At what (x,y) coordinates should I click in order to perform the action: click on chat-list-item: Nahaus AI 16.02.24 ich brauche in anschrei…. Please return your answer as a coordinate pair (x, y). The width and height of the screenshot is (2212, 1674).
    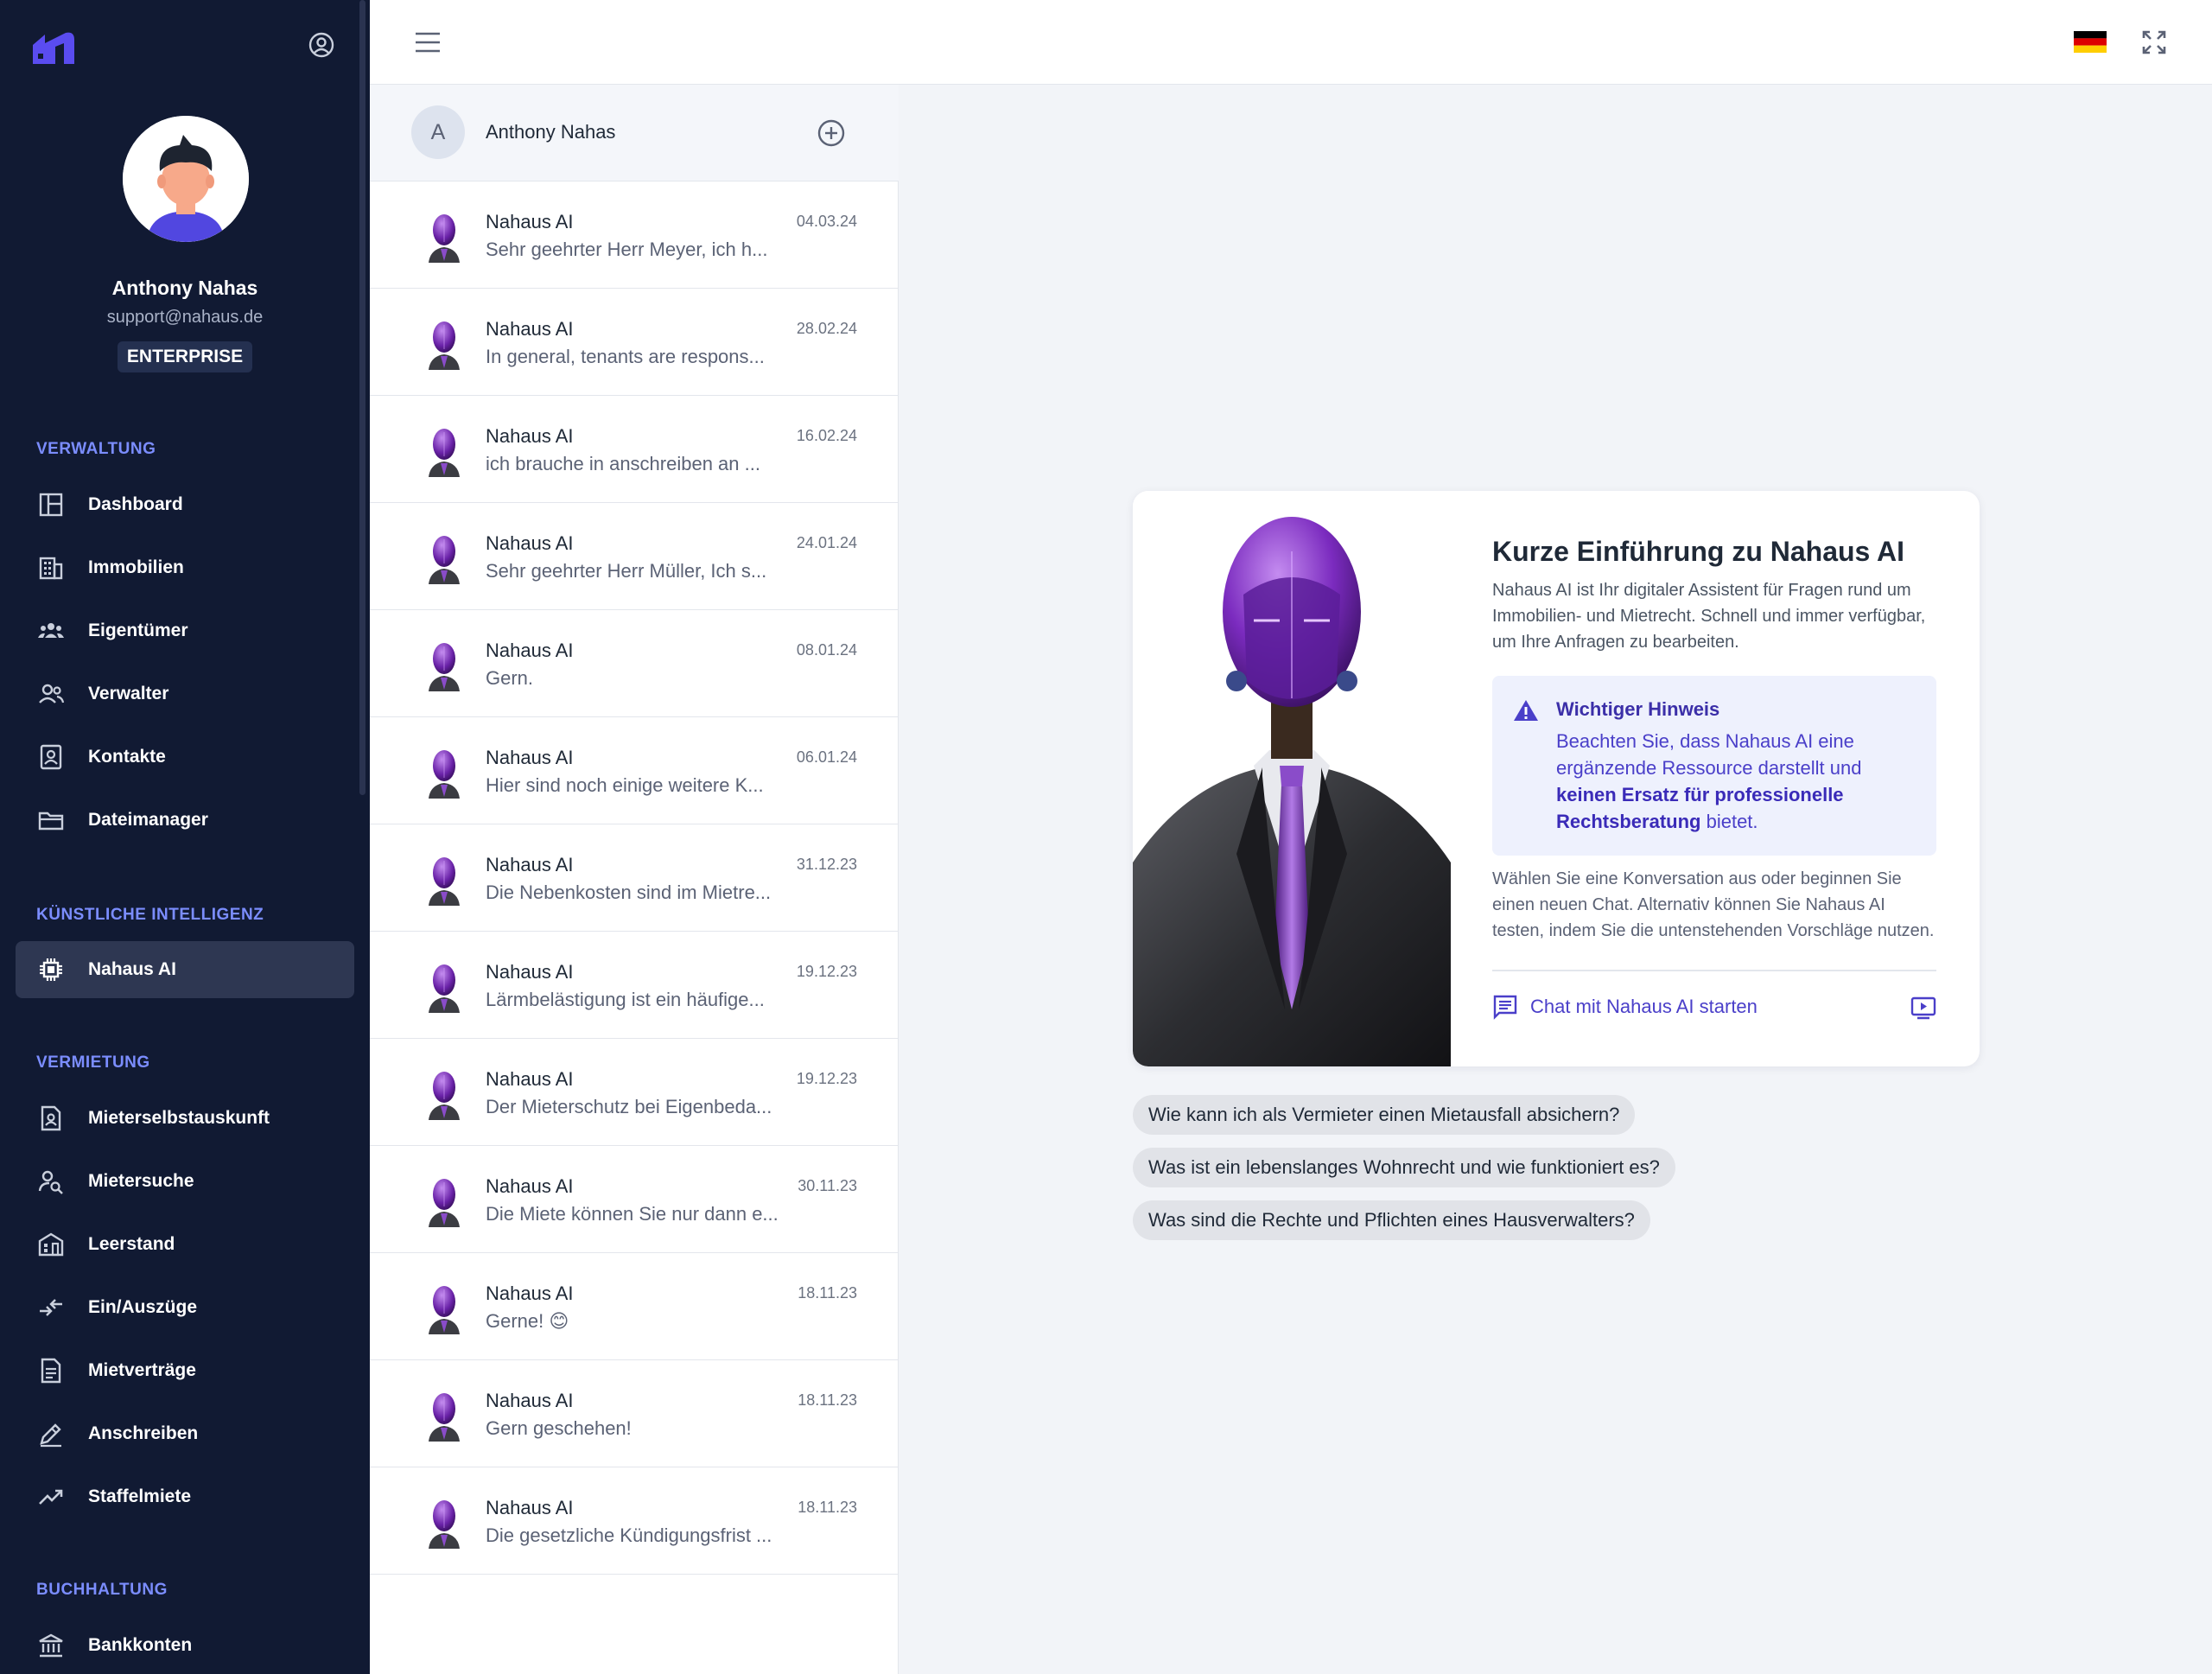
    Looking at the image, I should click on (634, 449).